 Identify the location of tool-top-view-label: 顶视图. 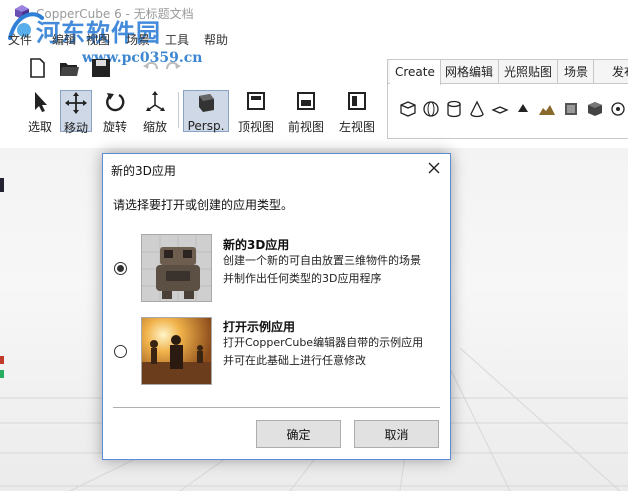
(255, 127).